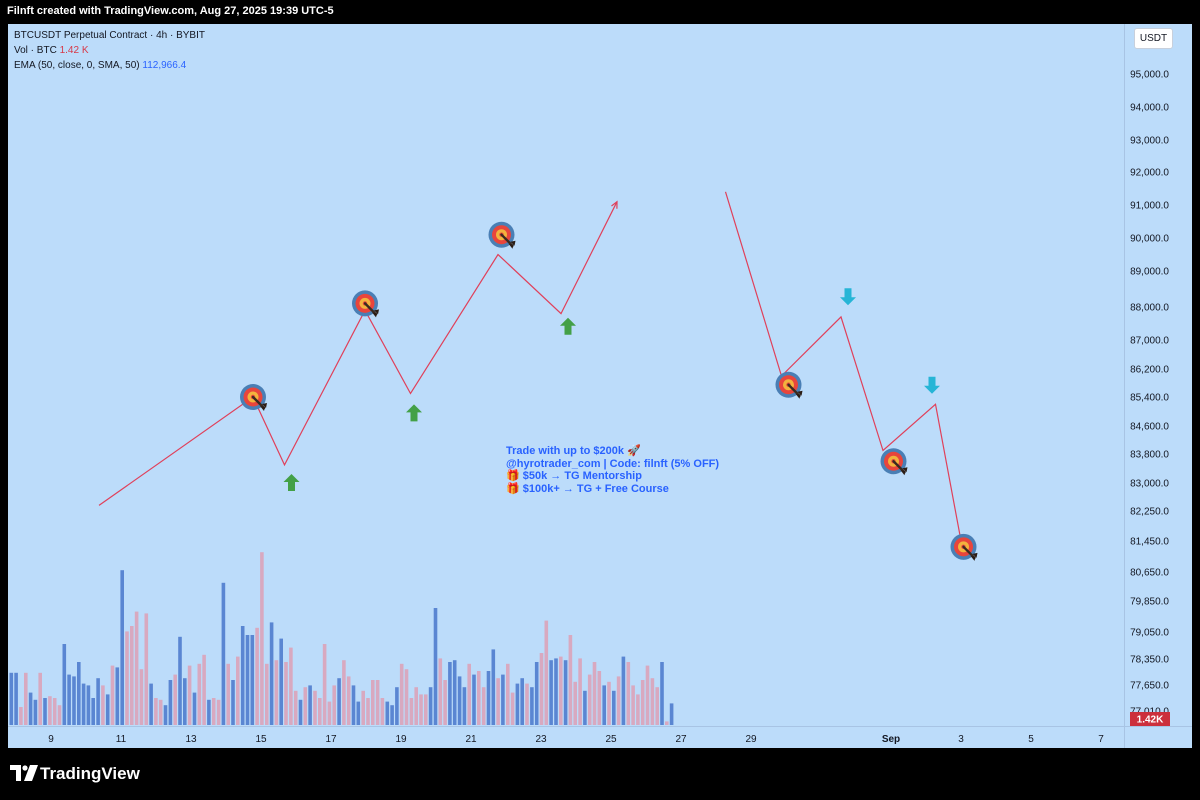 This screenshot has height=800, width=1200. Describe the element at coordinates (573, 451) in the screenshot. I see `promo-line-1: Trade with up to $200k 🚀` at that location.